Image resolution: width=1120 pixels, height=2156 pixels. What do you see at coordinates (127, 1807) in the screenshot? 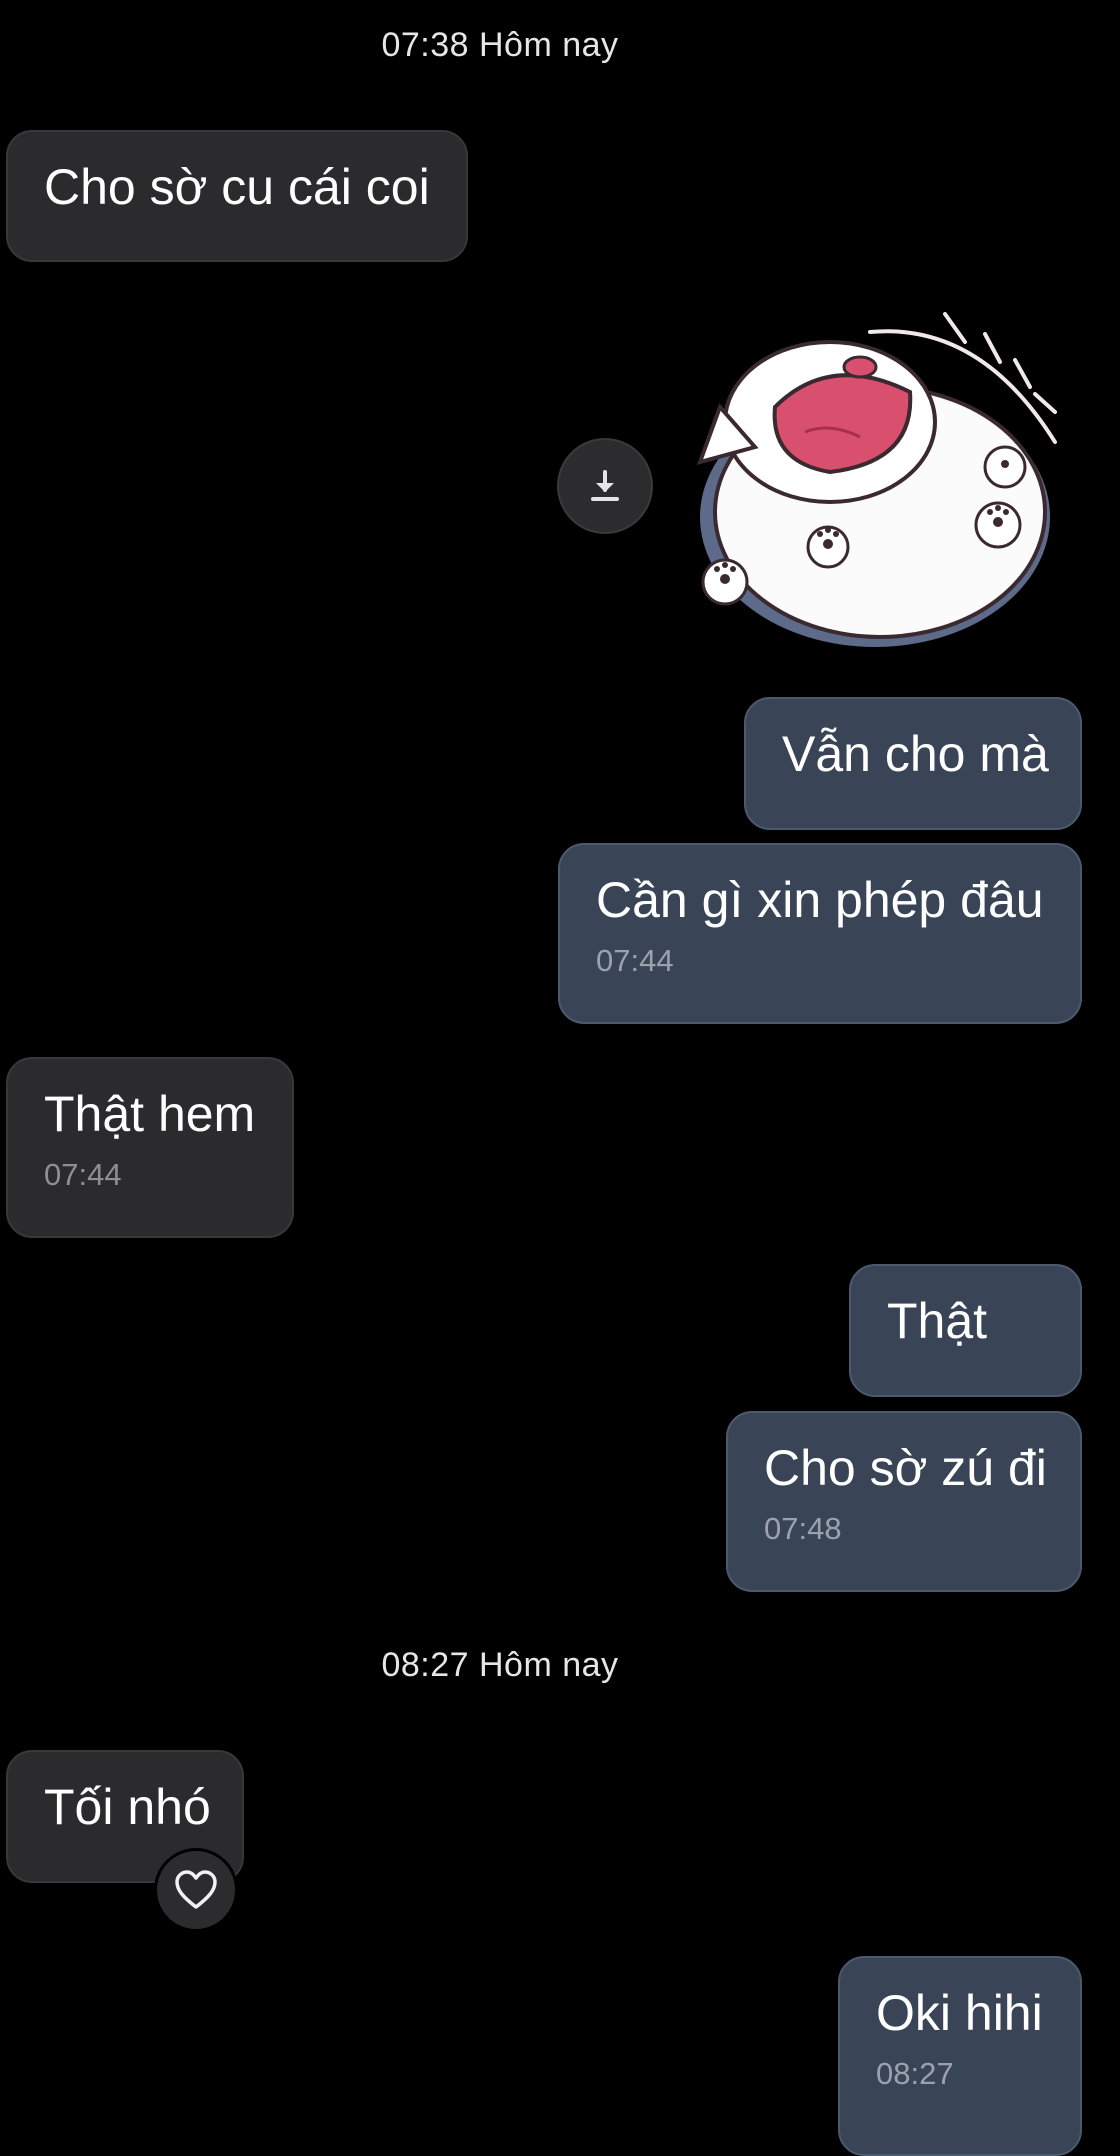
I see `message-text: Tối nhó` at bounding box center [127, 1807].